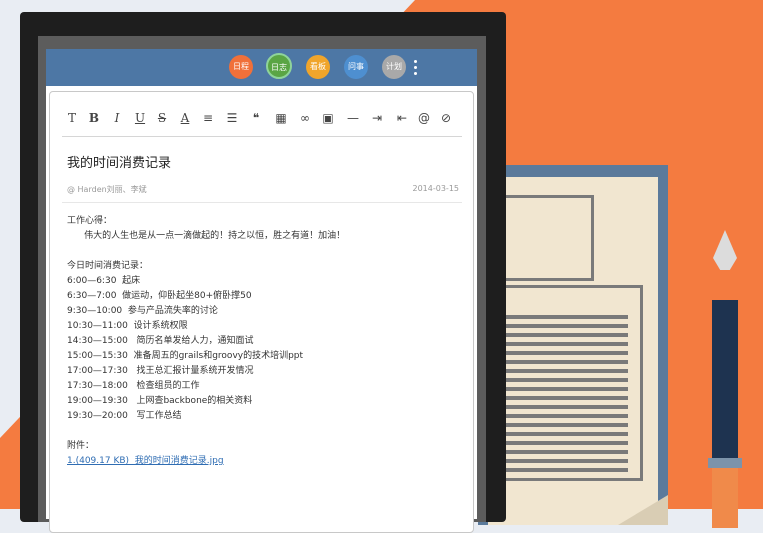 This screenshot has height=533, width=763. What do you see at coordinates (81, 446) in the screenshot?
I see `body-line: 附件：` at bounding box center [81, 446].